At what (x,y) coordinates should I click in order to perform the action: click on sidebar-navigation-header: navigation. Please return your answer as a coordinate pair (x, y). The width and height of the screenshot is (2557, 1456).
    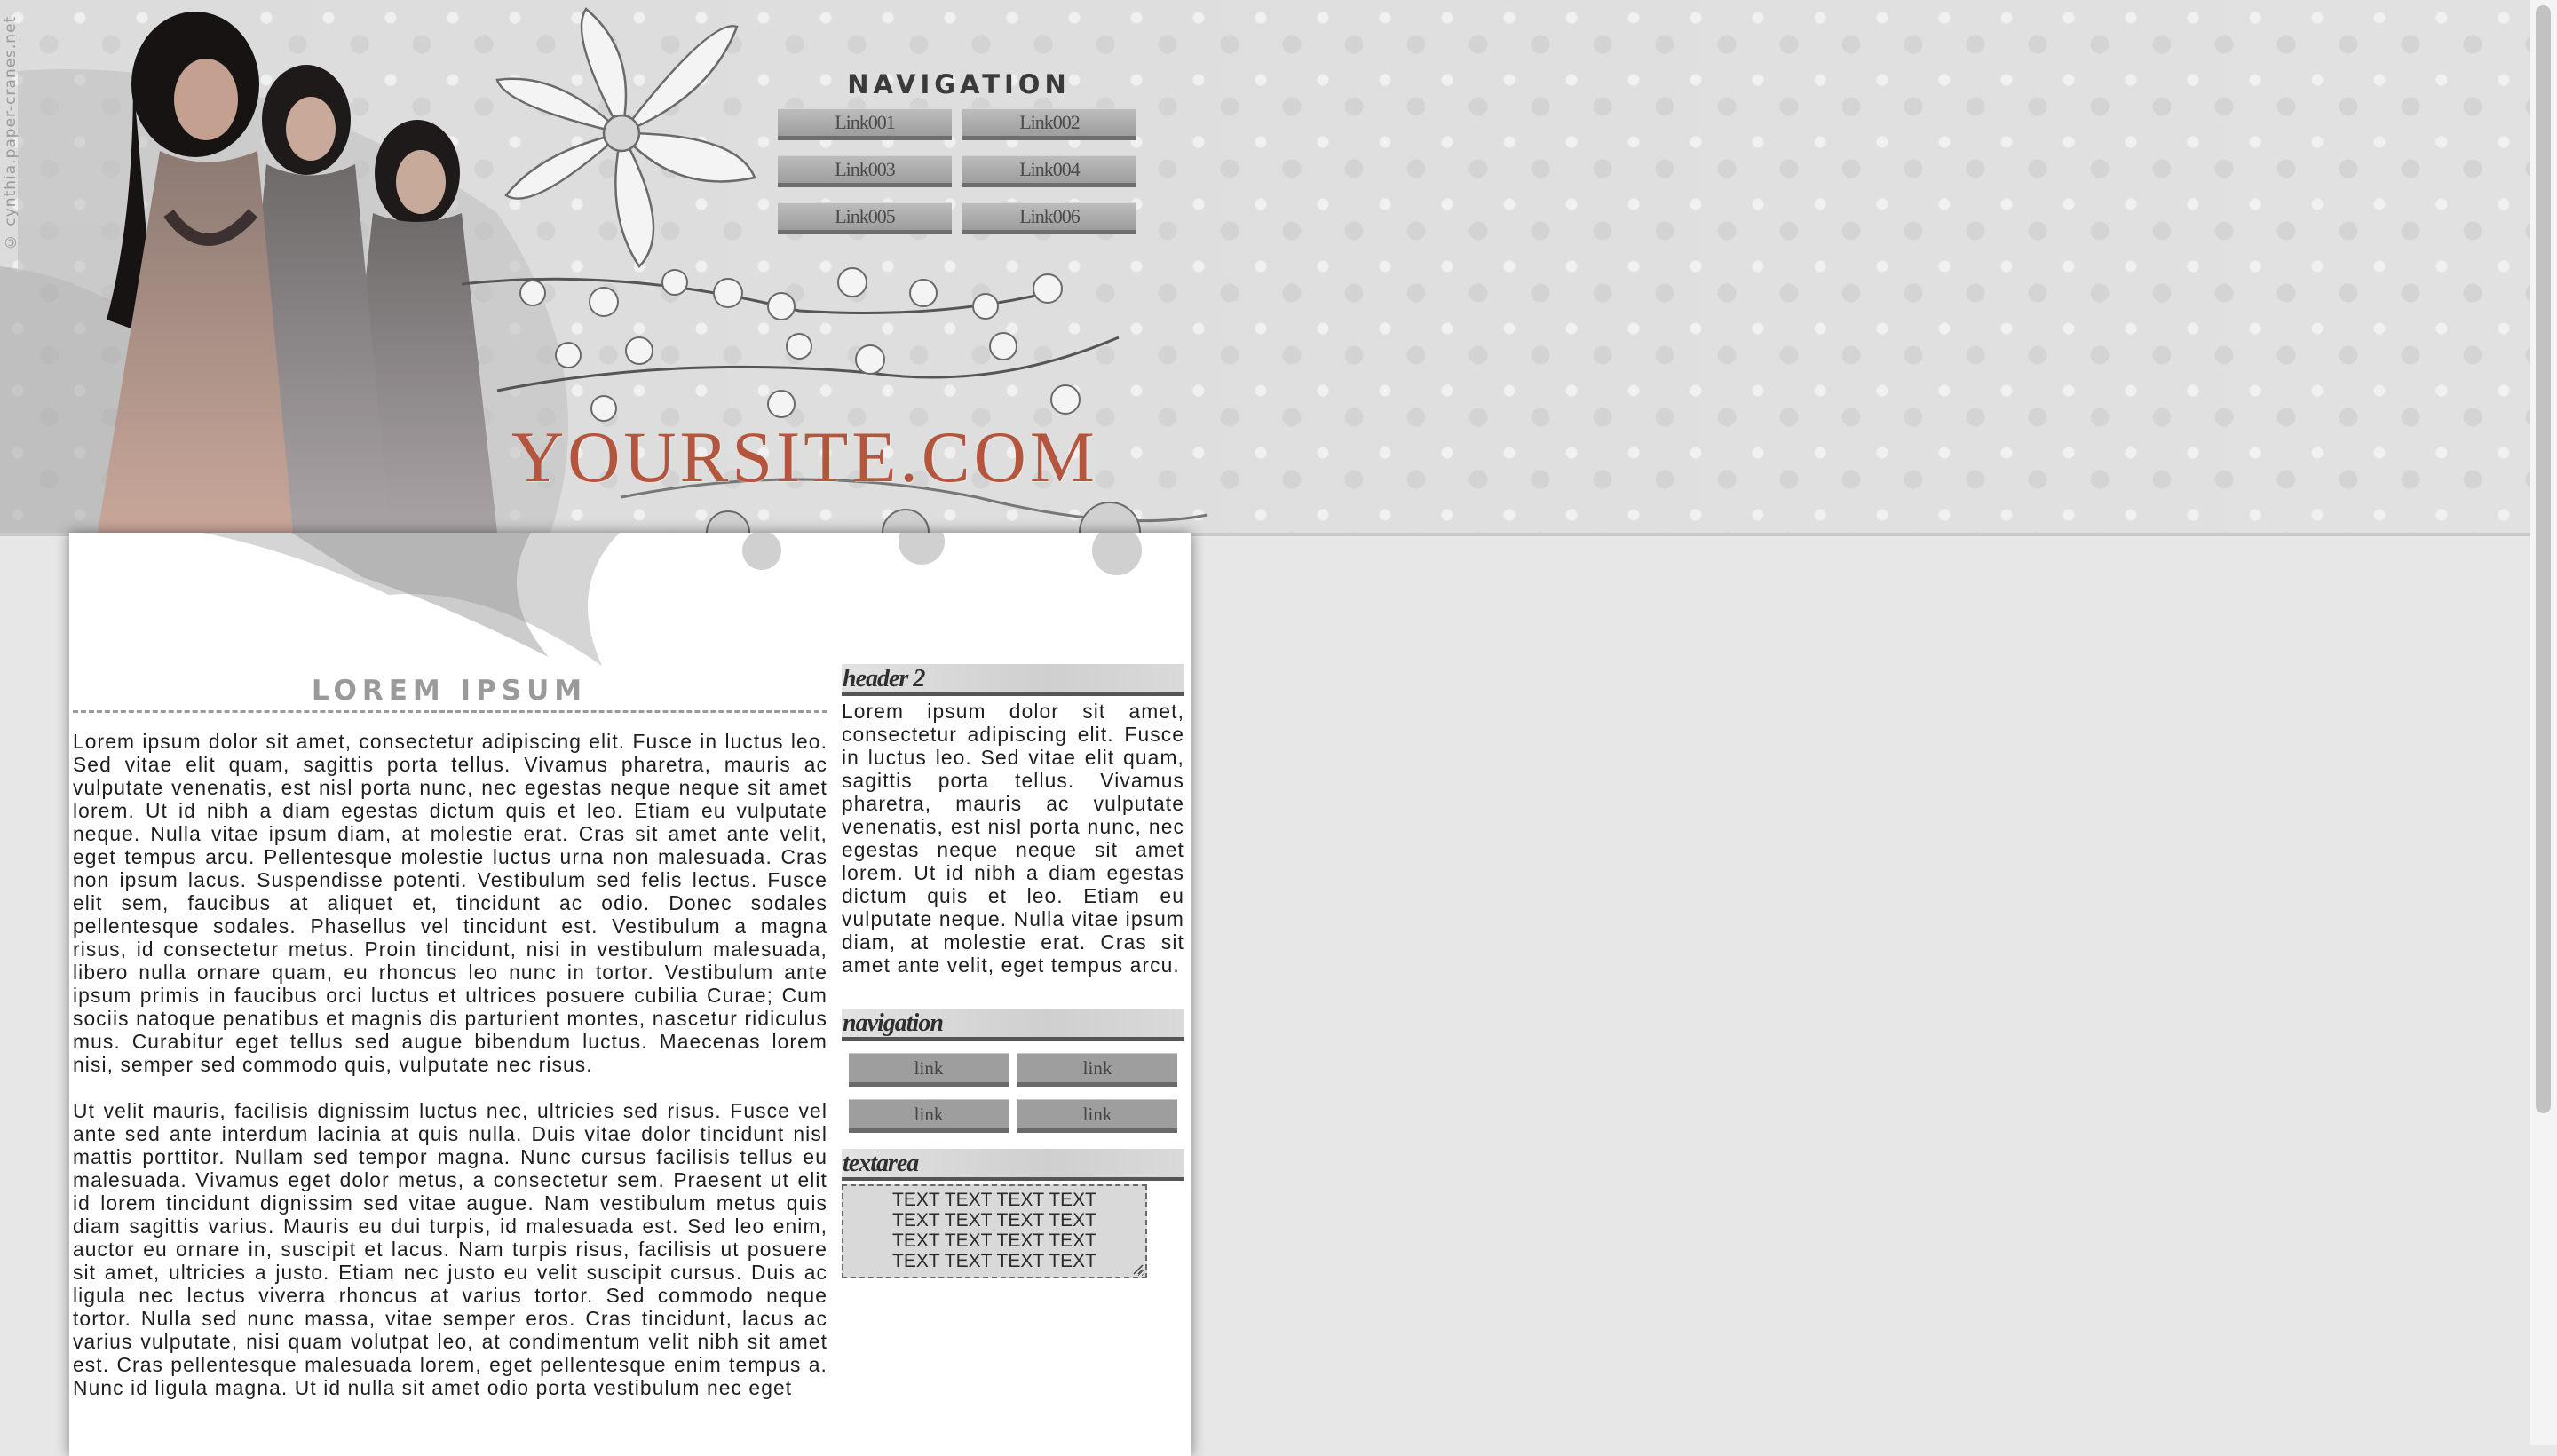
    Looking at the image, I should click on (1013, 1025).